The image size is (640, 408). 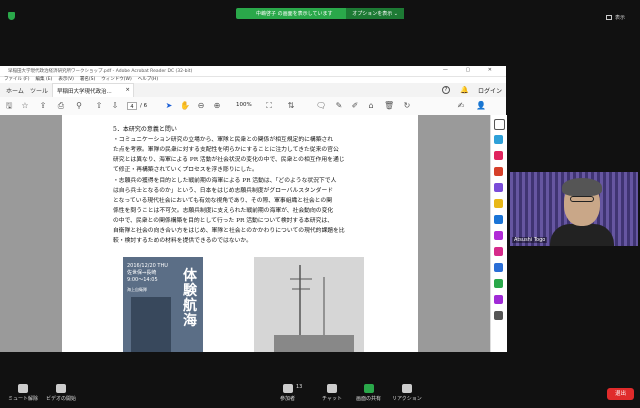 I want to click on video-camera-icon, so click(x=61, y=388).